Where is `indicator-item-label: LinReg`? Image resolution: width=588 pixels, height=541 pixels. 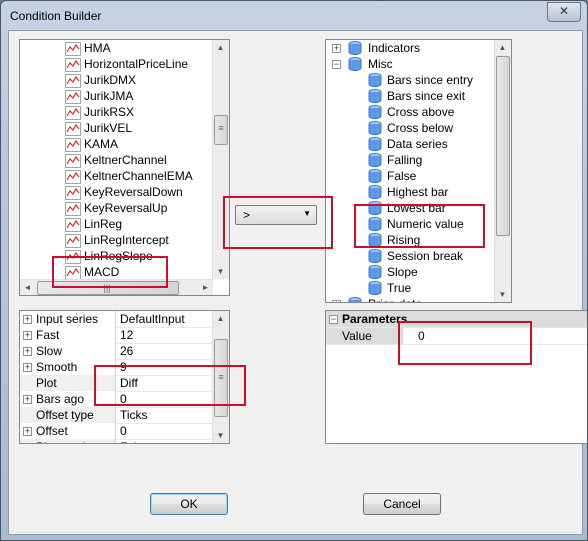 indicator-item-label: LinReg is located at coordinates (103, 224).